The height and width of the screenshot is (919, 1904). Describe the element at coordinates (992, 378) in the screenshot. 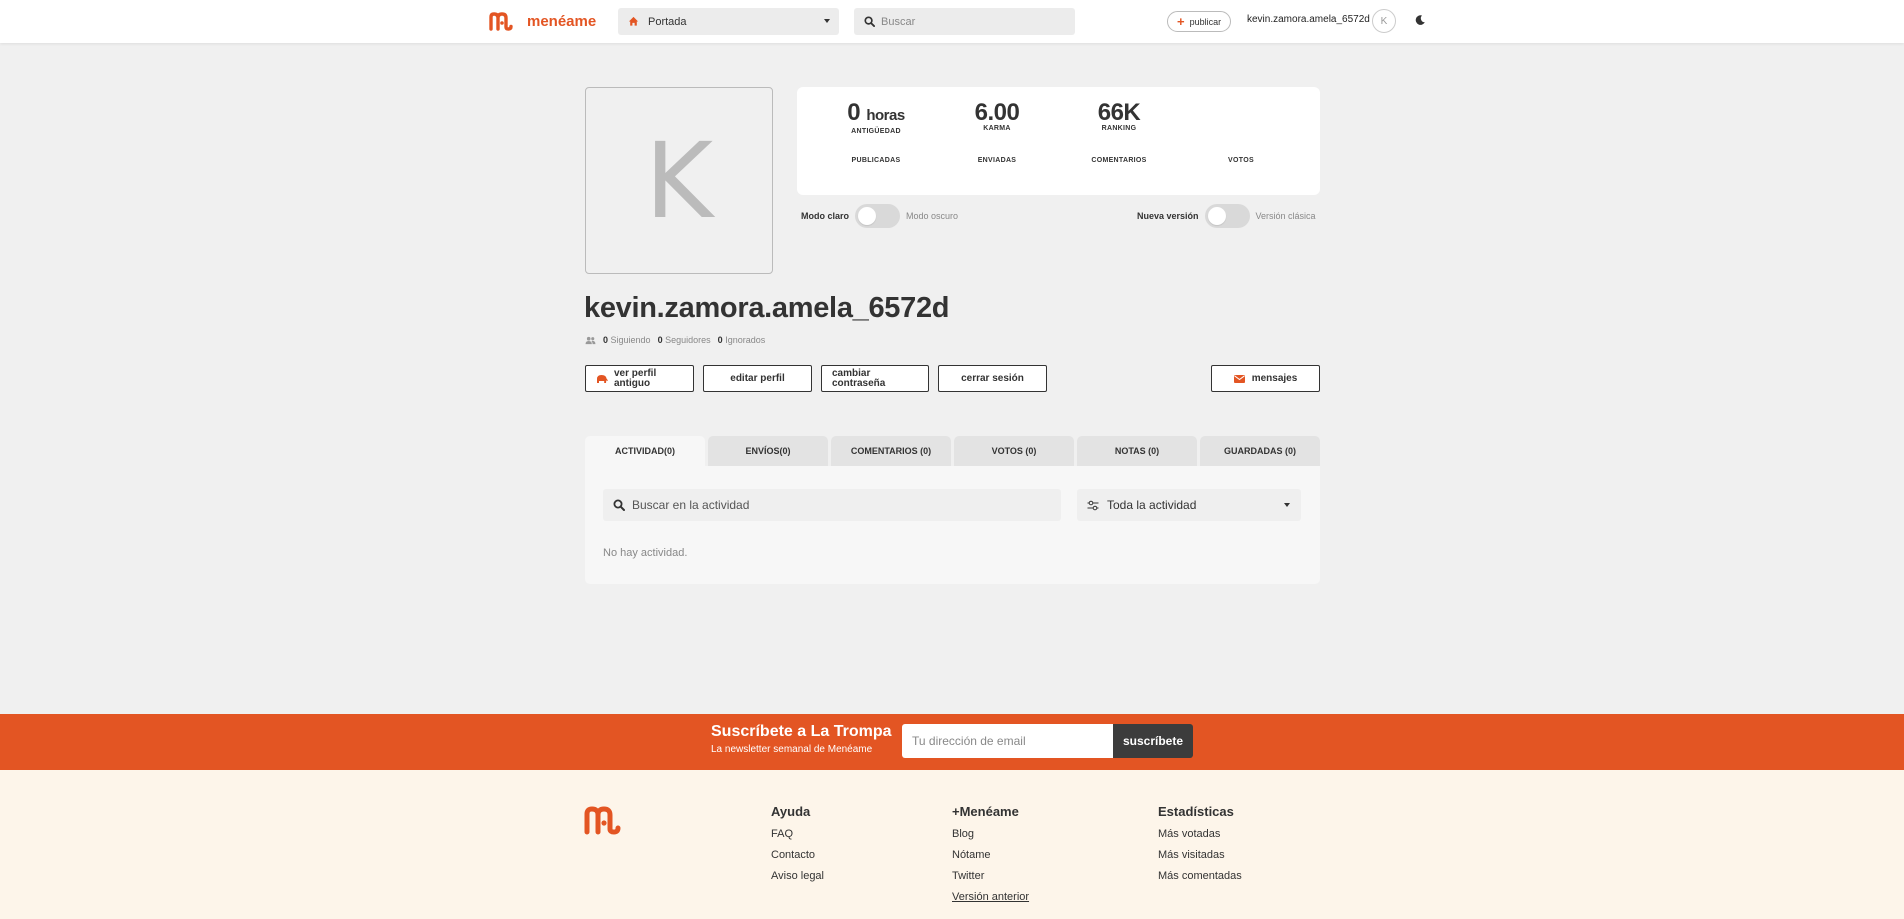

I see `logout-button: cerrar sesión` at that location.